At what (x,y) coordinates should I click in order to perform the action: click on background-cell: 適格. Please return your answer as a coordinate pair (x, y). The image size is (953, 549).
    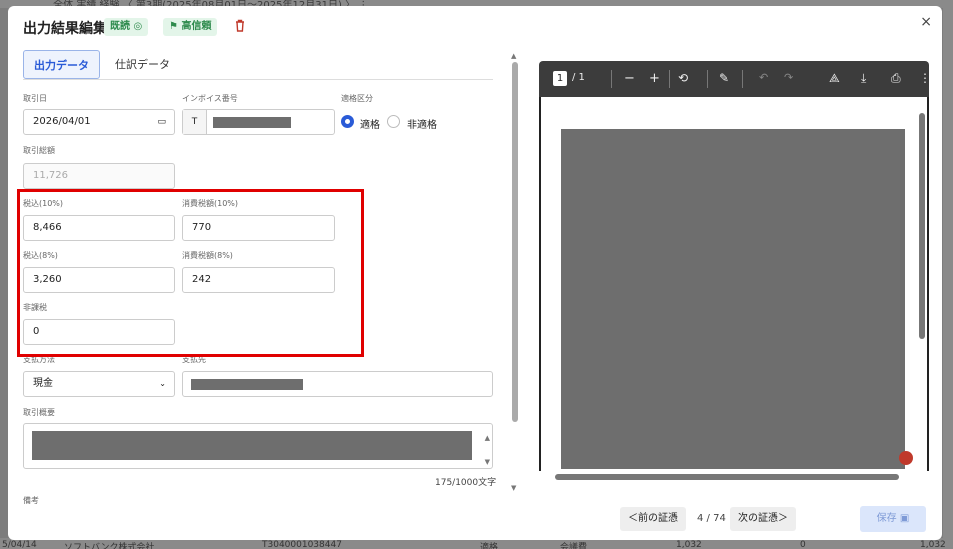
    Looking at the image, I should click on (489, 546).